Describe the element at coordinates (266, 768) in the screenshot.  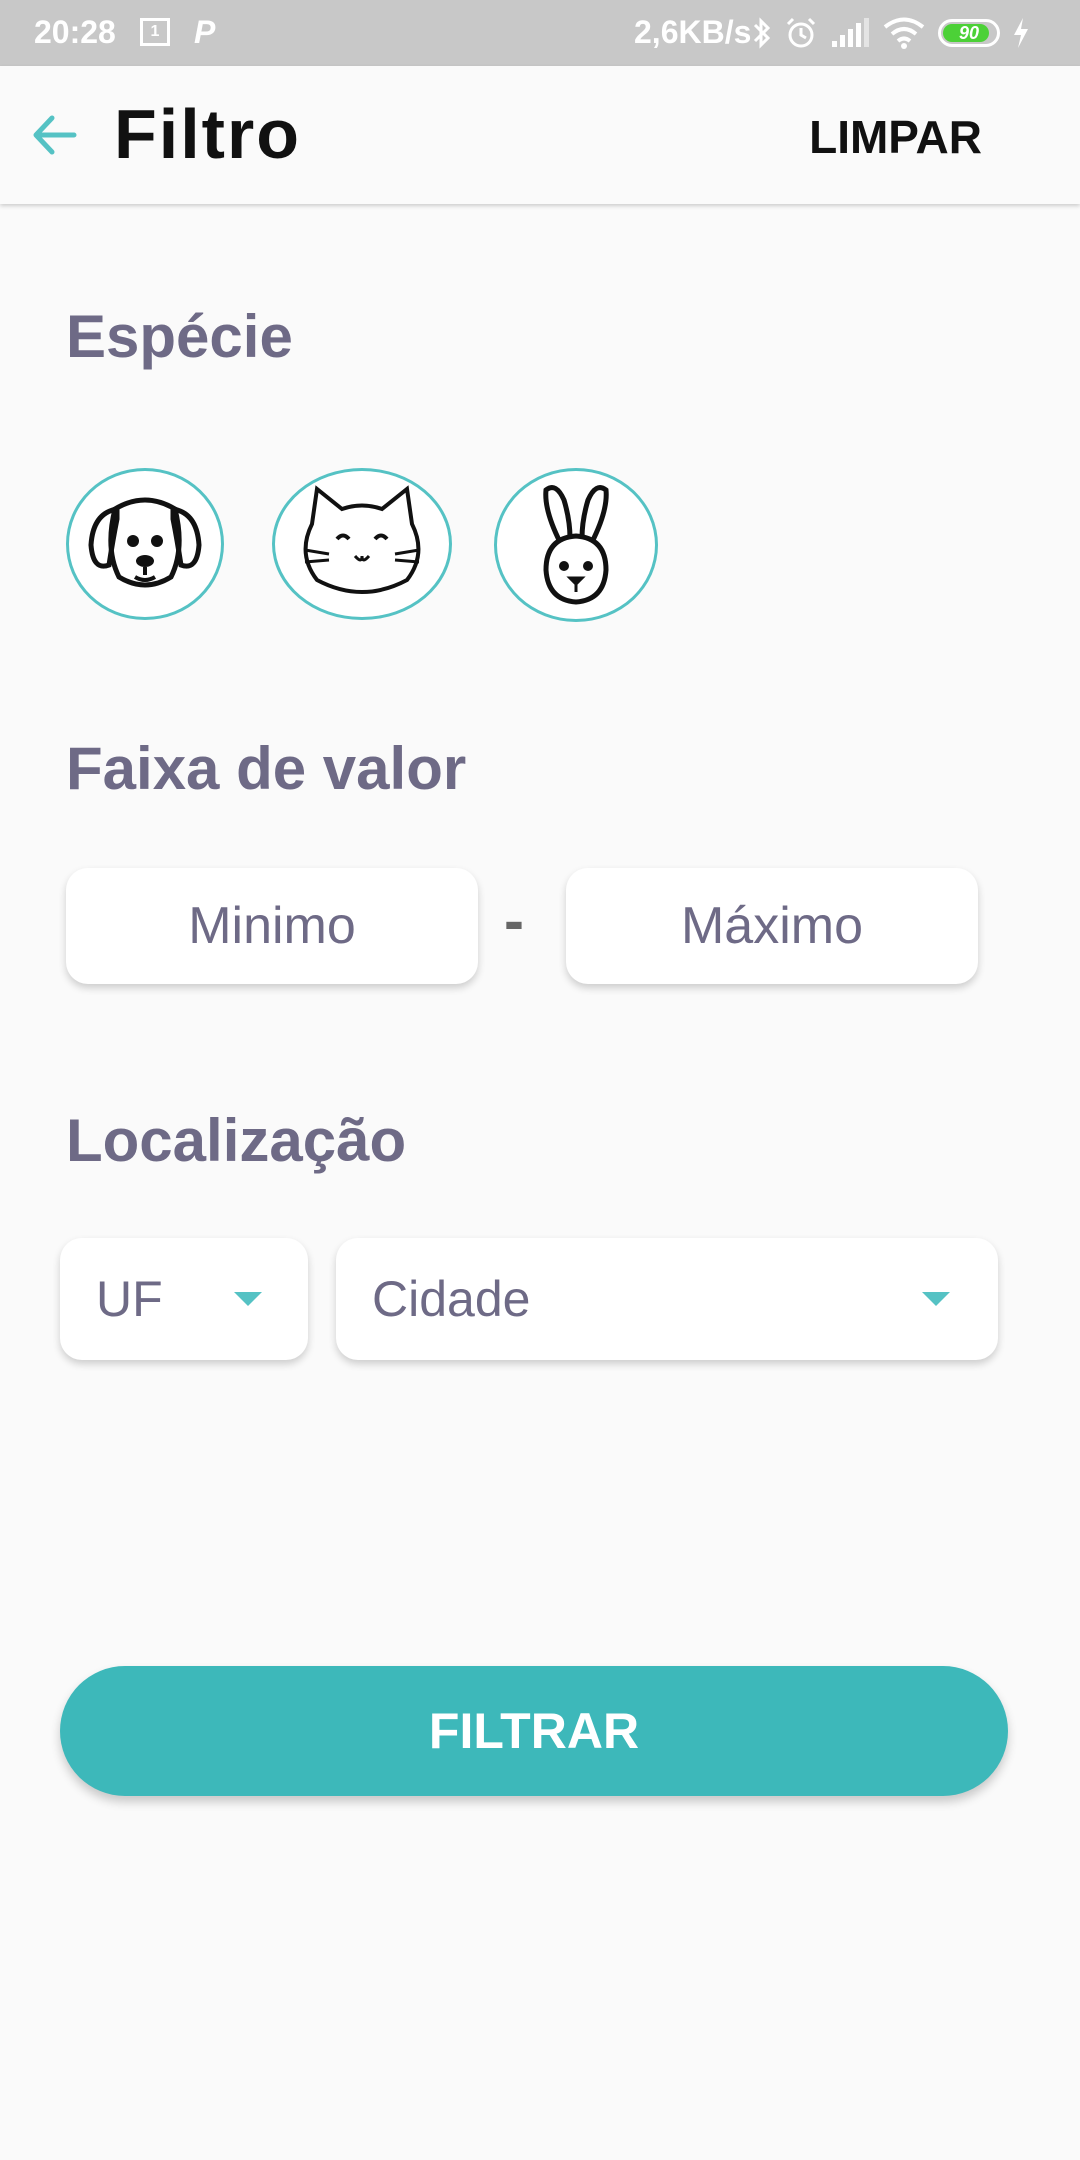
I see `price-range-title: Faixa de valor` at that location.